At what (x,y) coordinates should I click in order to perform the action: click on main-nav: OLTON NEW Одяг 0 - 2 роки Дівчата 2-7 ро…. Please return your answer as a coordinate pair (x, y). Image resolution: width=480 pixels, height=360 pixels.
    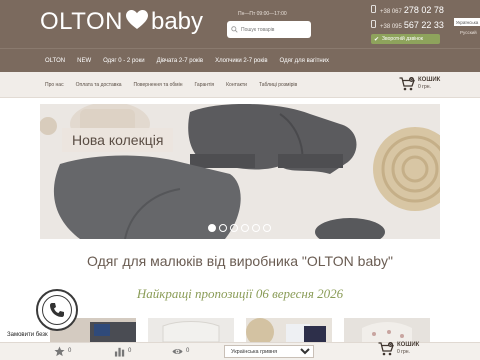
    Looking at the image, I should click on (240, 60).